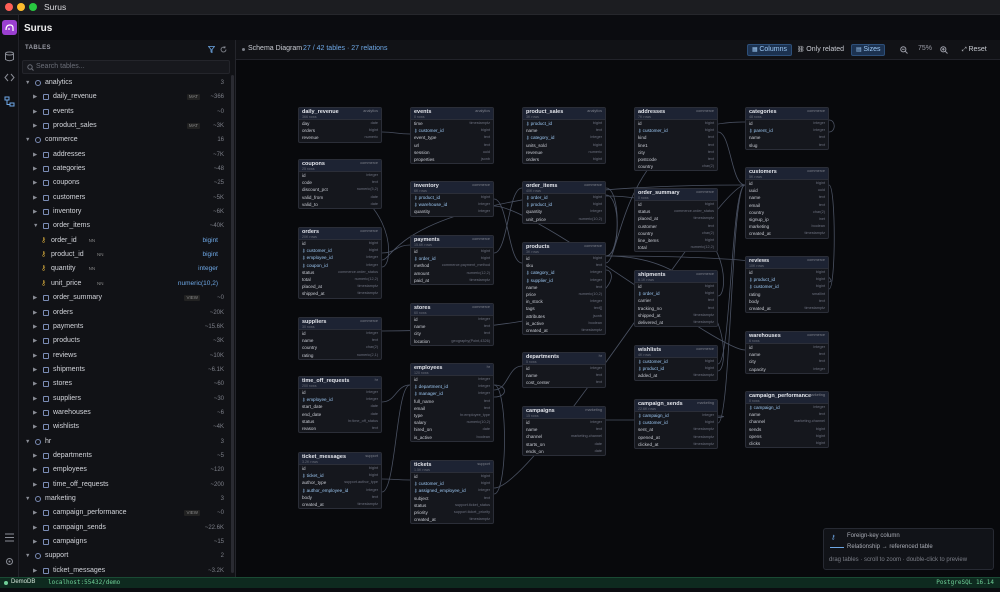 This screenshot has height=592, width=1000. What do you see at coordinates (124, 112) in the screenshot?
I see `table-item: ▶ events ~0` at bounding box center [124, 112].